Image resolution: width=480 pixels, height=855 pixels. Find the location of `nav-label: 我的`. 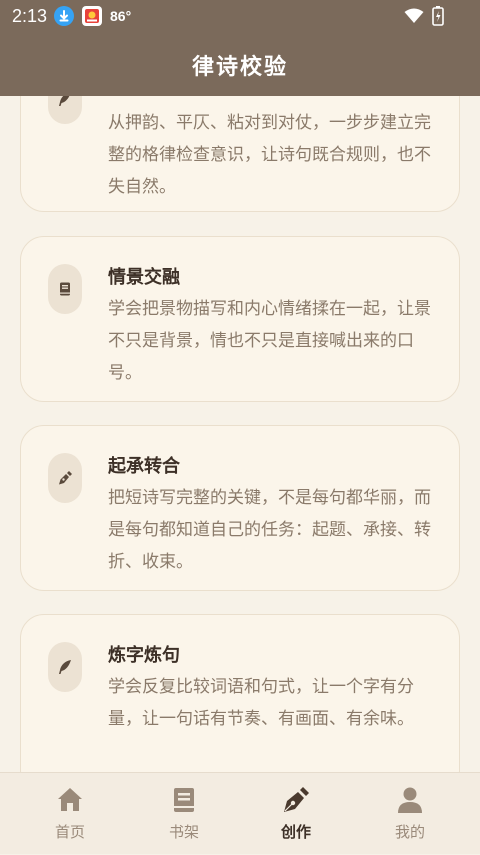

nav-label: 我的 is located at coordinates (409, 832).